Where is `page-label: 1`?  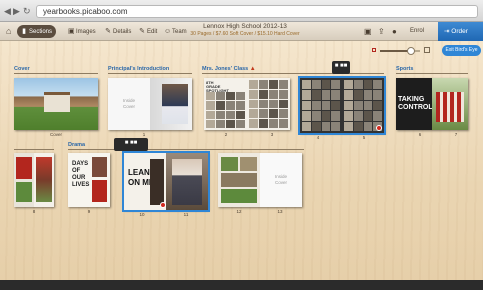
page-label: 1 is located at coordinates (144, 134).